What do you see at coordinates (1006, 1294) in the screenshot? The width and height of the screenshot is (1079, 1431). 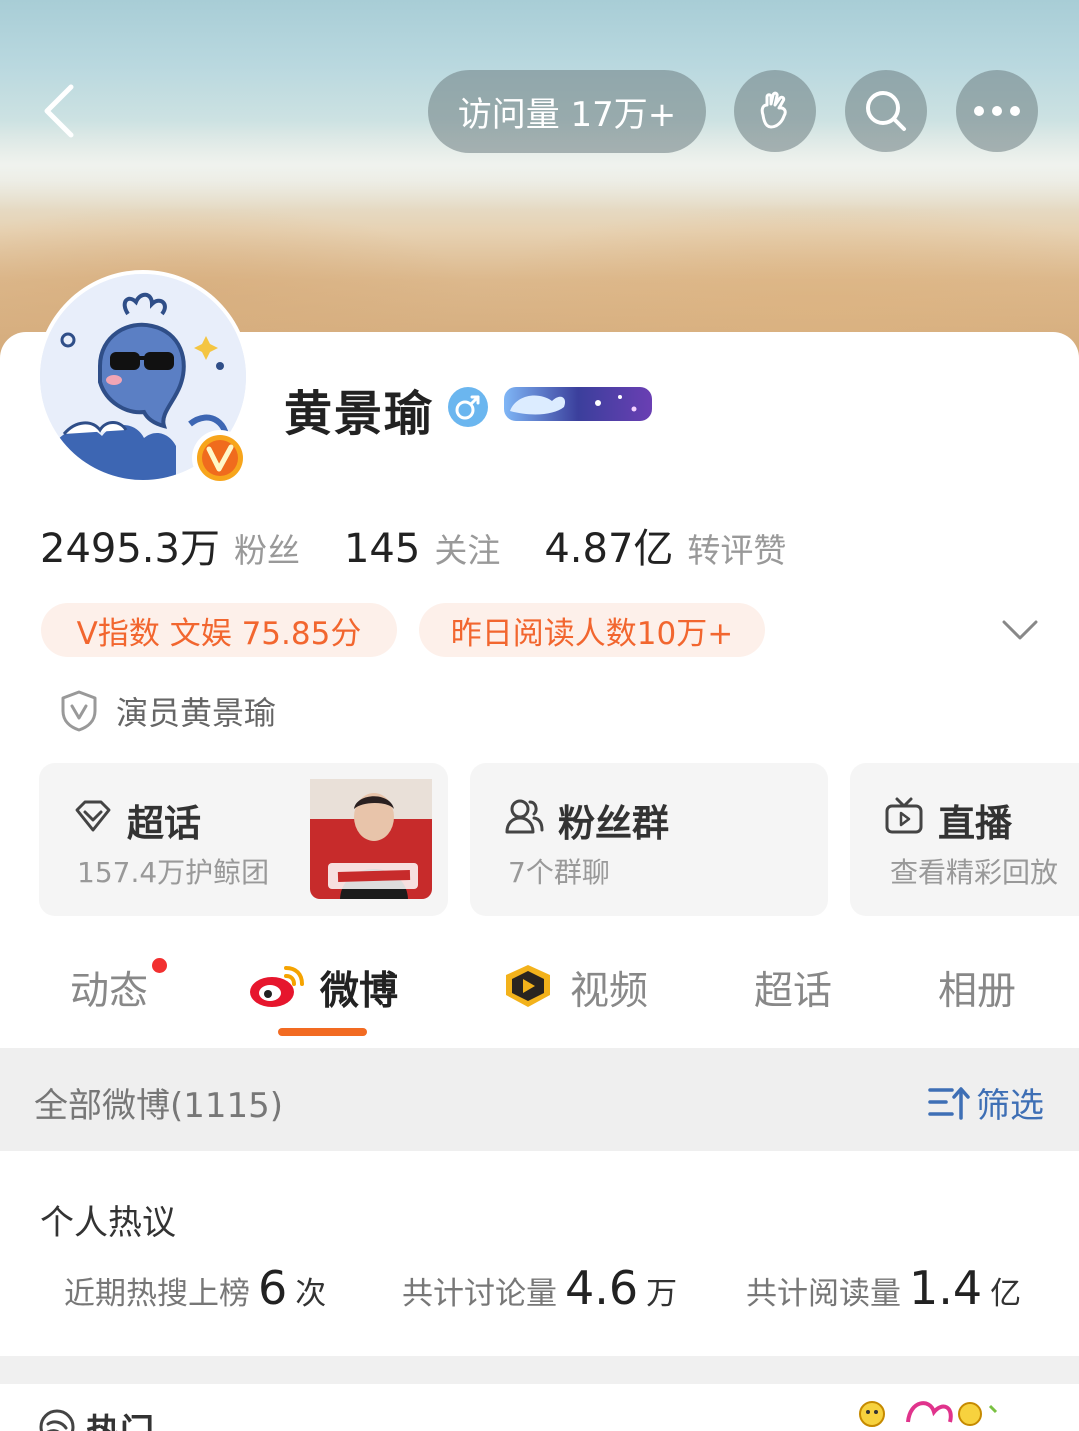 I see `read-unit: 亿` at bounding box center [1006, 1294].